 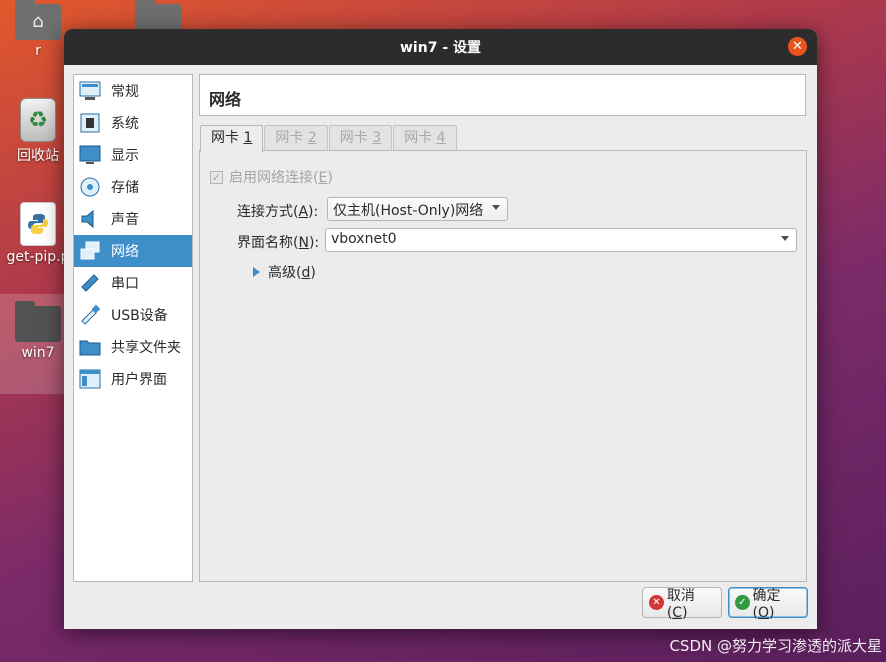 I want to click on enable-adapter-row: ✓ 启用网络连接(E), so click(x=271, y=177).